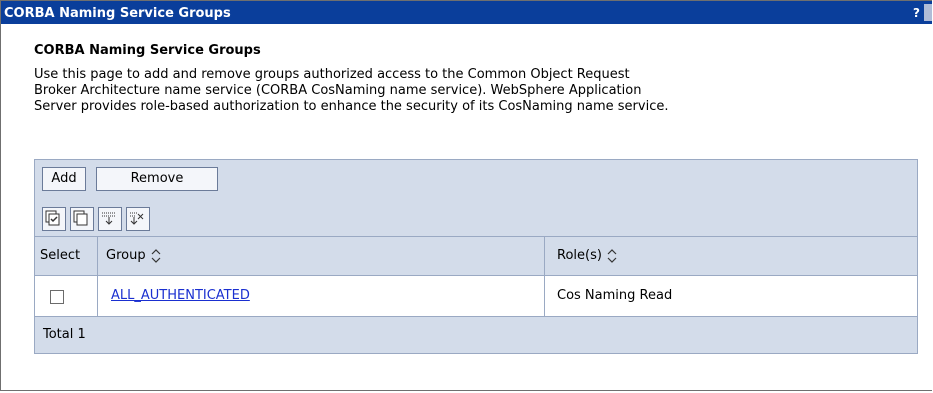  Describe the element at coordinates (476, 179) in the screenshot. I see `button-bar: Add Remove` at that location.